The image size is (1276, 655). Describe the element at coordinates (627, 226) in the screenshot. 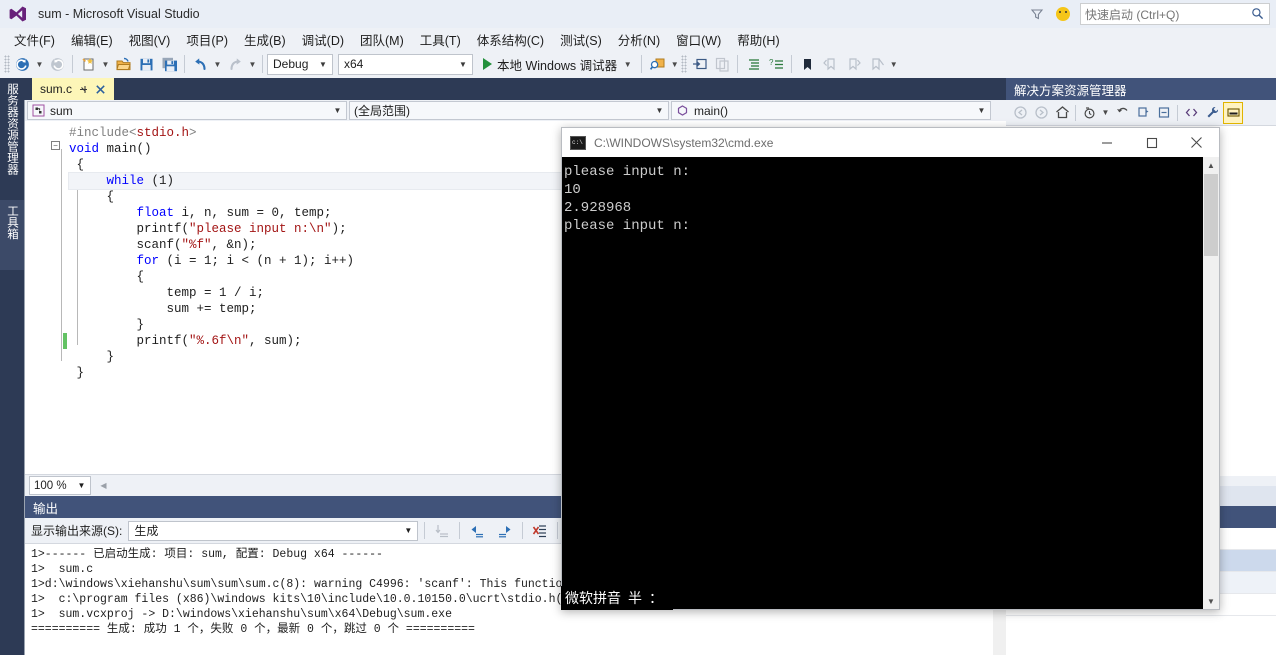

I see `console-line: please input n:` at that location.